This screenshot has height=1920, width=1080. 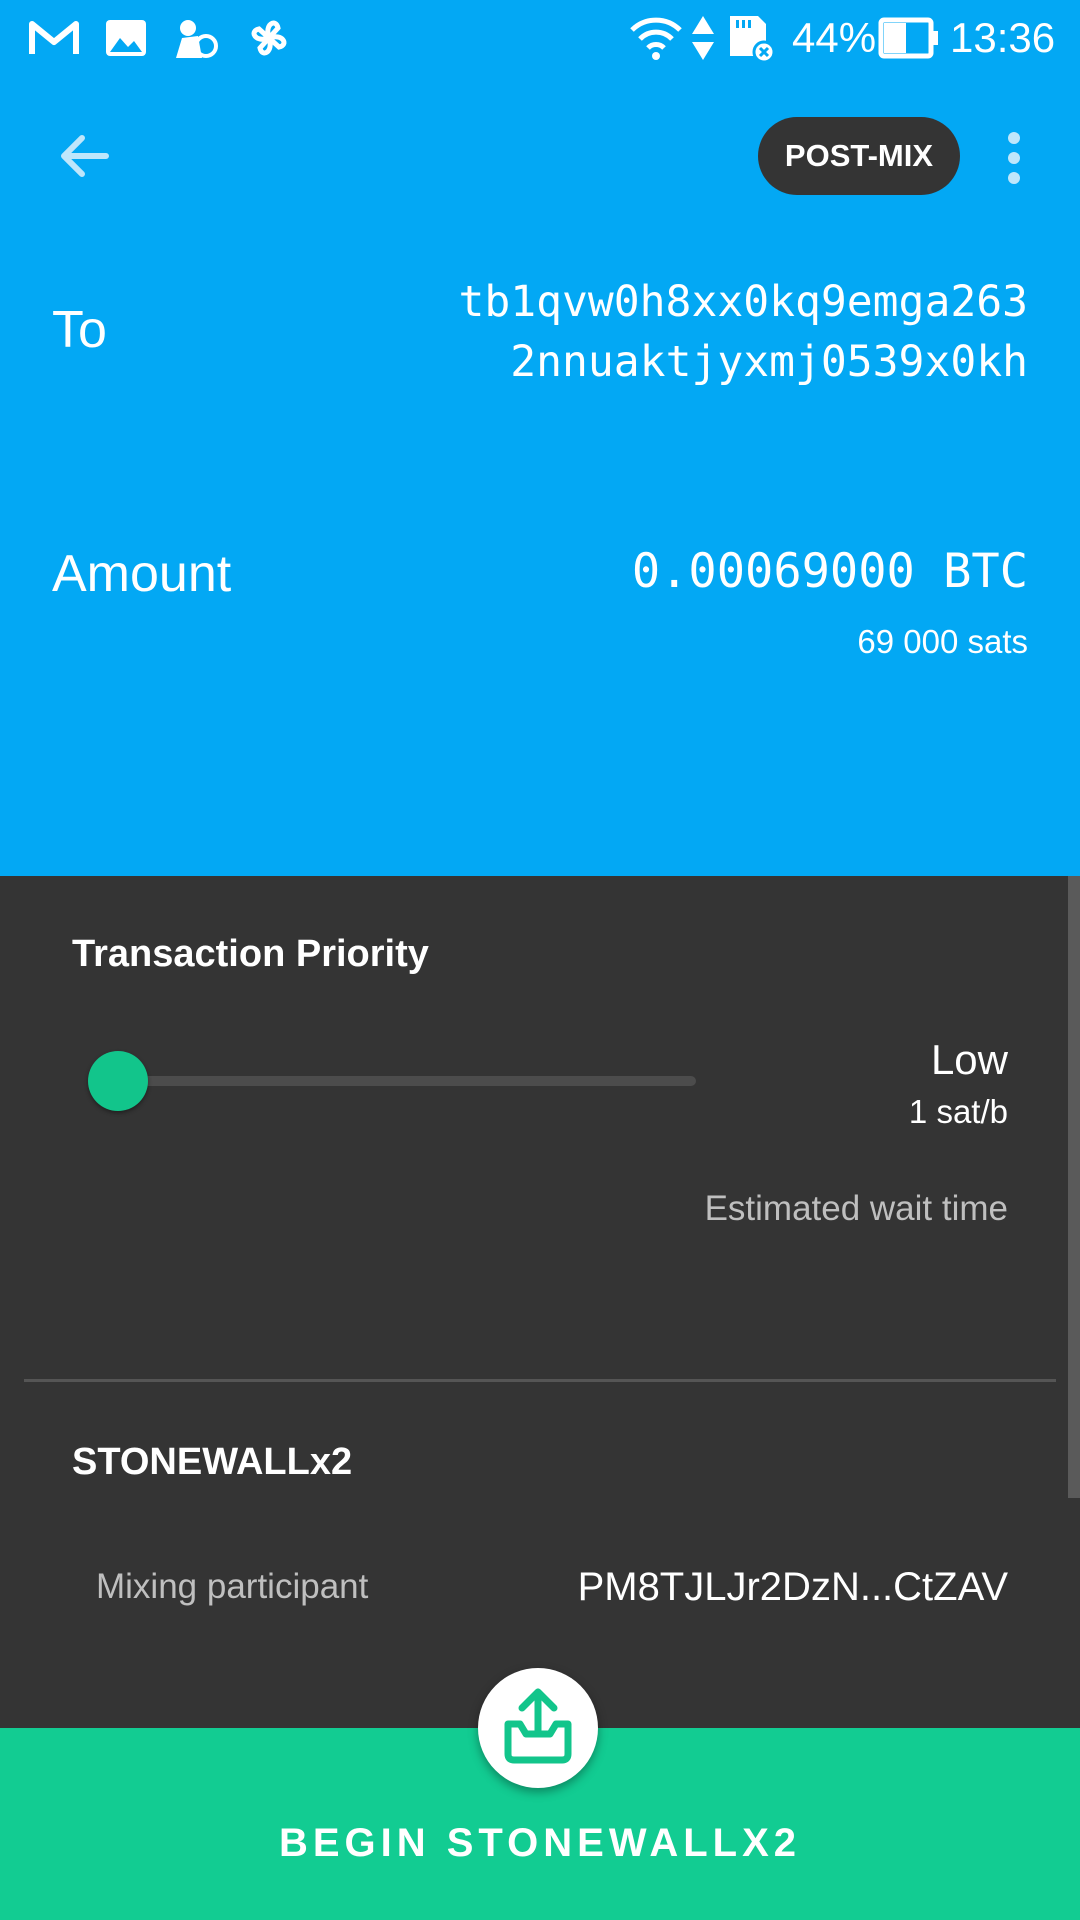 What do you see at coordinates (793, 1587) in the screenshot?
I see `participant-value: PM8TJLJr2DzN...CtZAV` at bounding box center [793, 1587].